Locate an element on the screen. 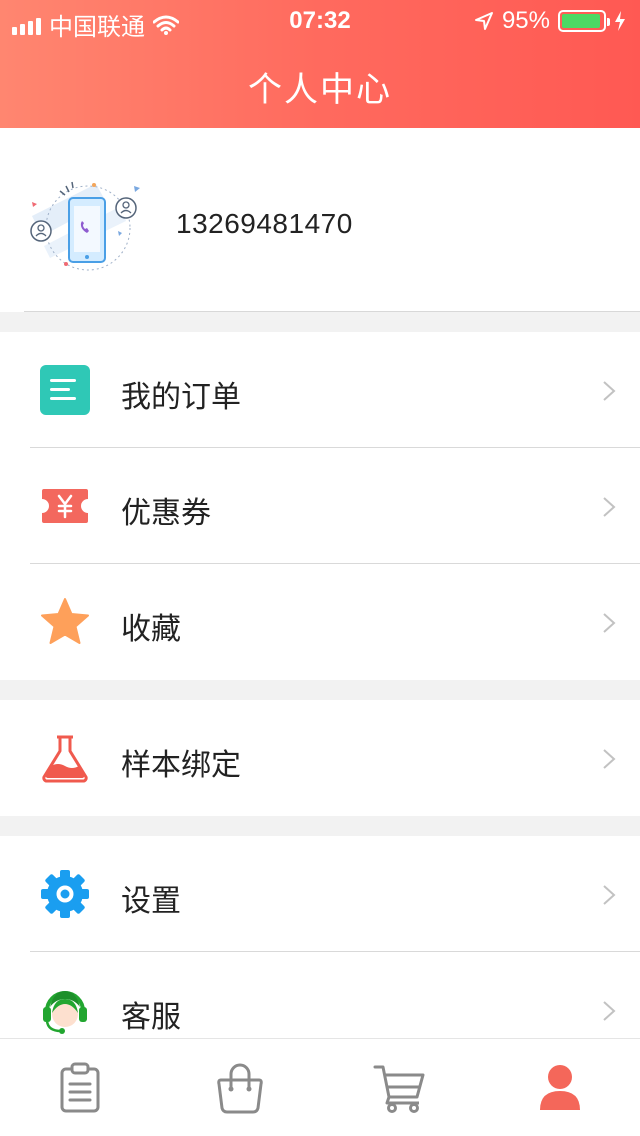 The image size is (640, 1136). tab-cart is located at coordinates (400, 1087).